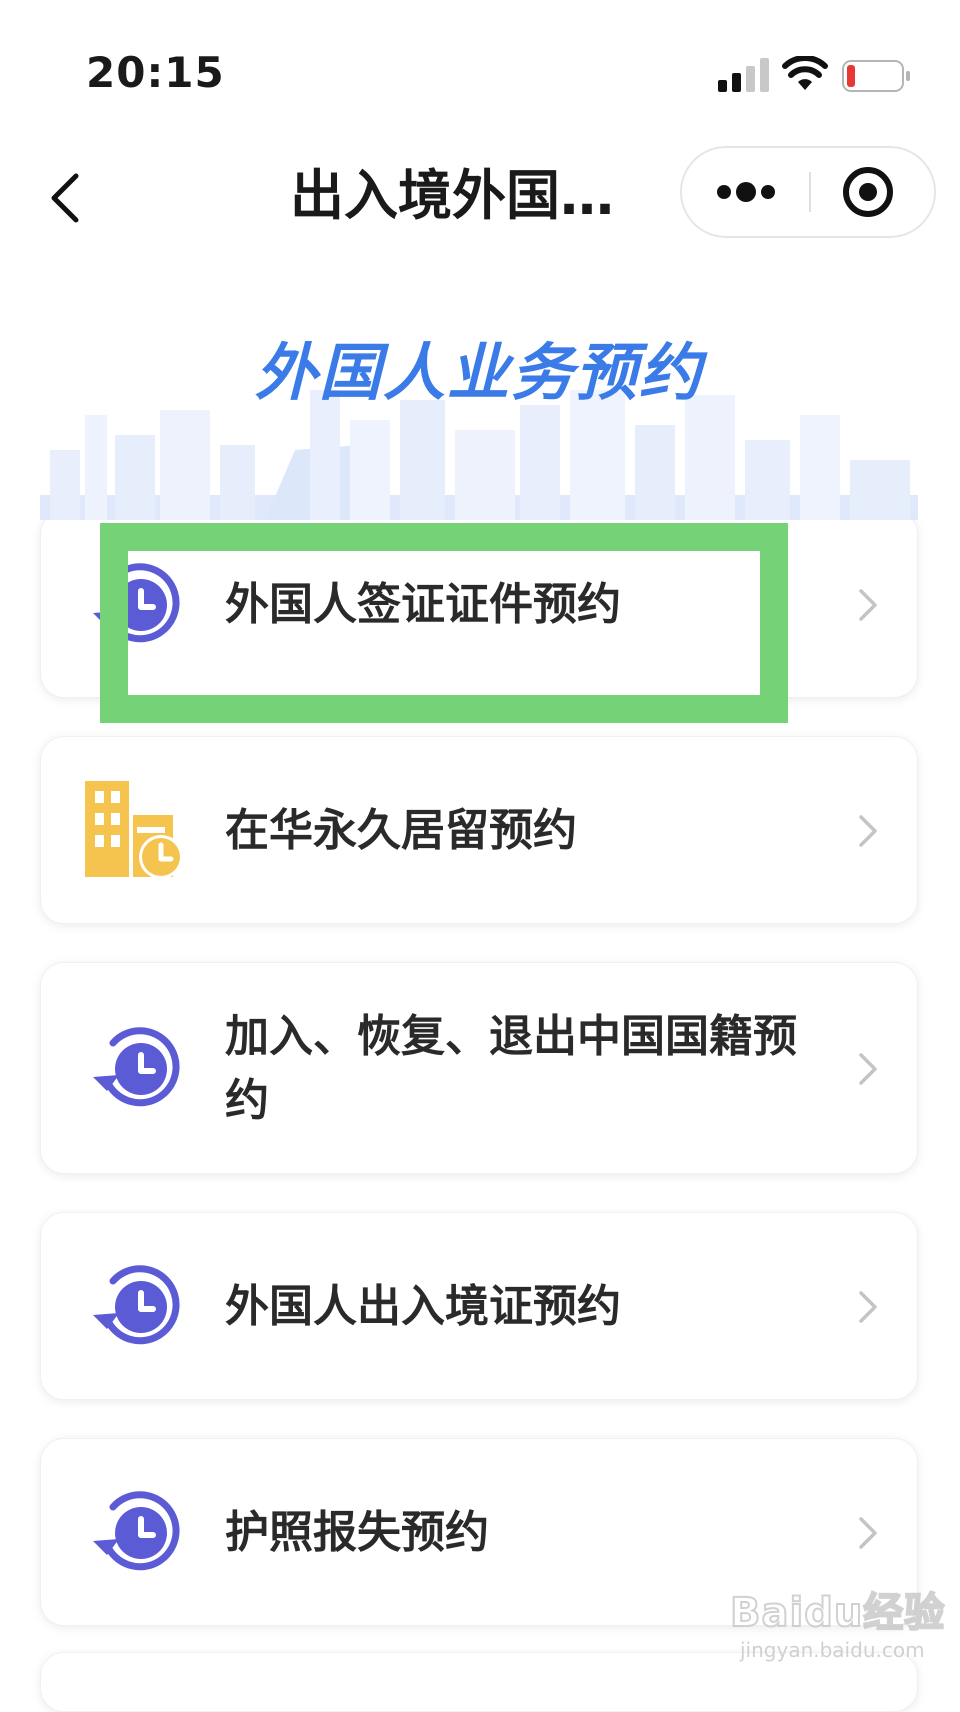  Describe the element at coordinates (155, 72) in the screenshot. I see `status-time: 20:15` at that location.